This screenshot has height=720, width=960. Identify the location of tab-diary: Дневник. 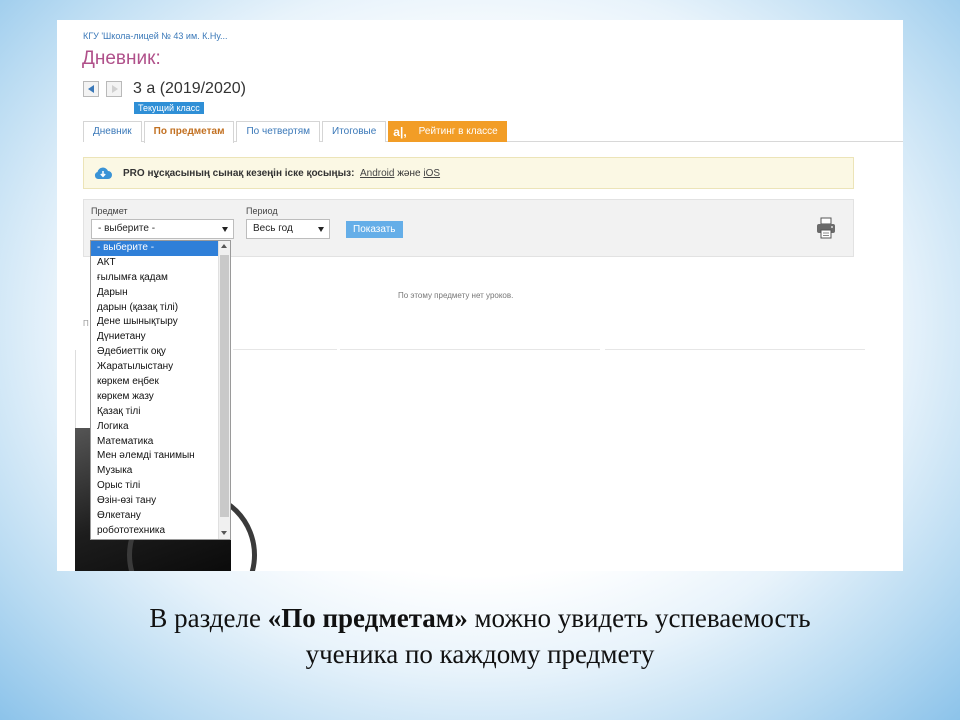
(112, 131).